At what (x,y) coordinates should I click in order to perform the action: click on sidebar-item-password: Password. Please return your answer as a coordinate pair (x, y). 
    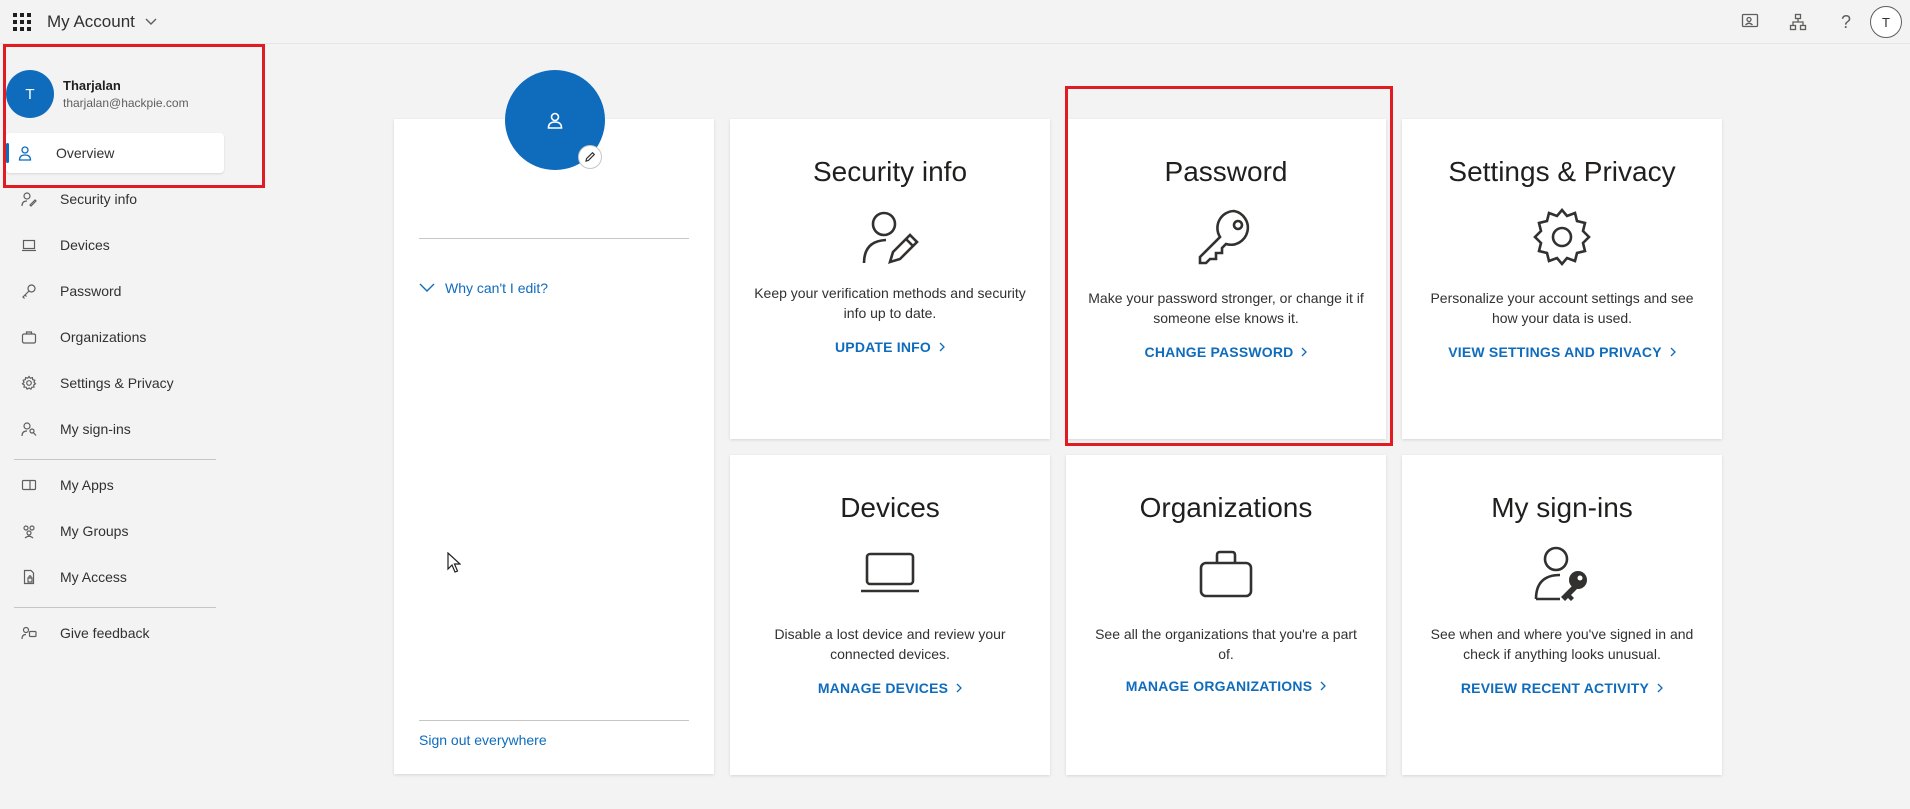
    Looking at the image, I should click on (117, 291).